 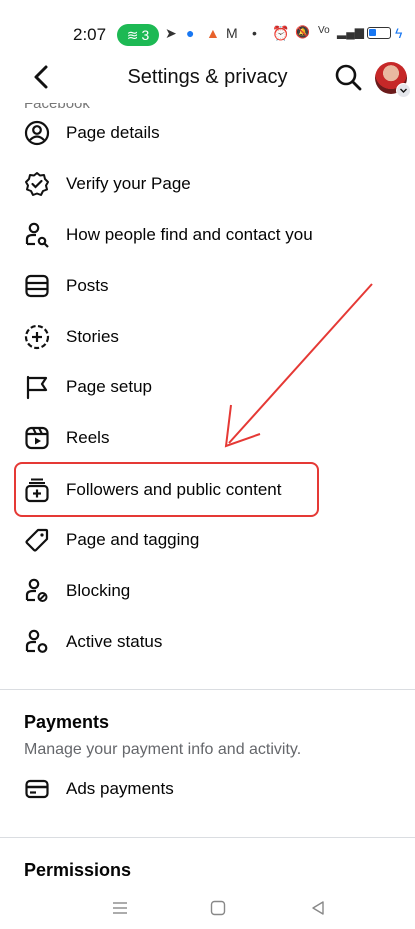 I want to click on section-subtitle-payments: Manage your payment info and activity., so click(x=163, y=749).